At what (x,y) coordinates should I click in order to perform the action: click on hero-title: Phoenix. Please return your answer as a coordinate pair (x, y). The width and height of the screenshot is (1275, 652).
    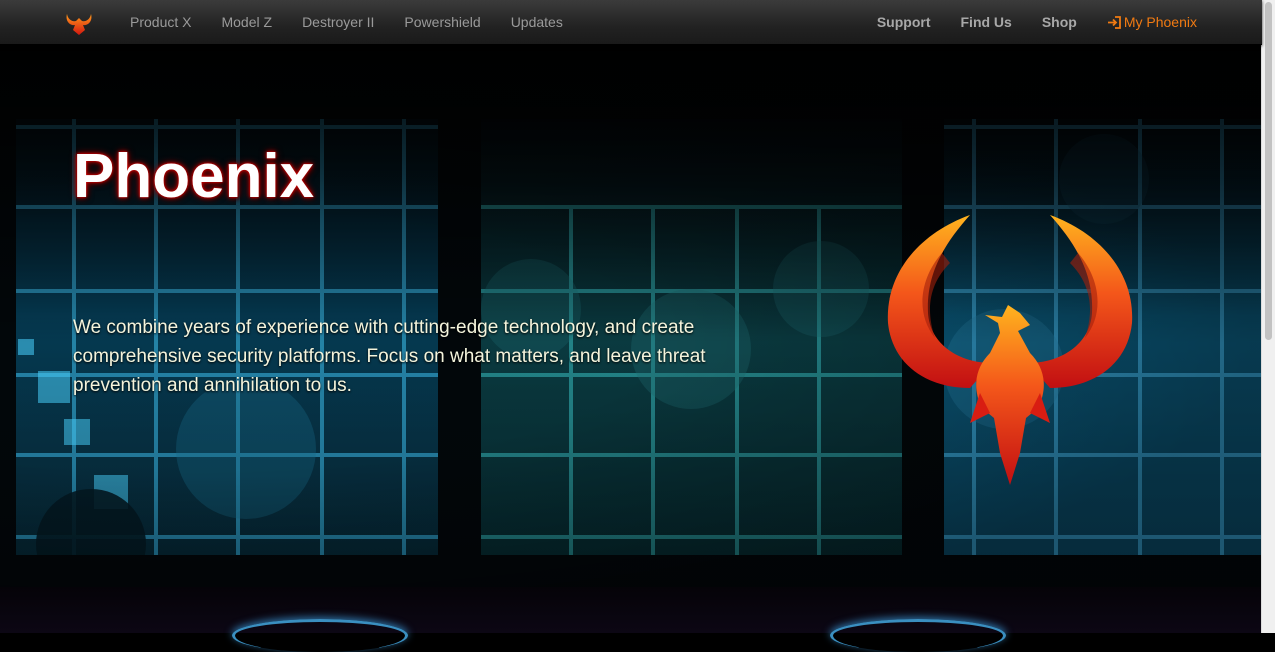
    Looking at the image, I should click on (194, 176).